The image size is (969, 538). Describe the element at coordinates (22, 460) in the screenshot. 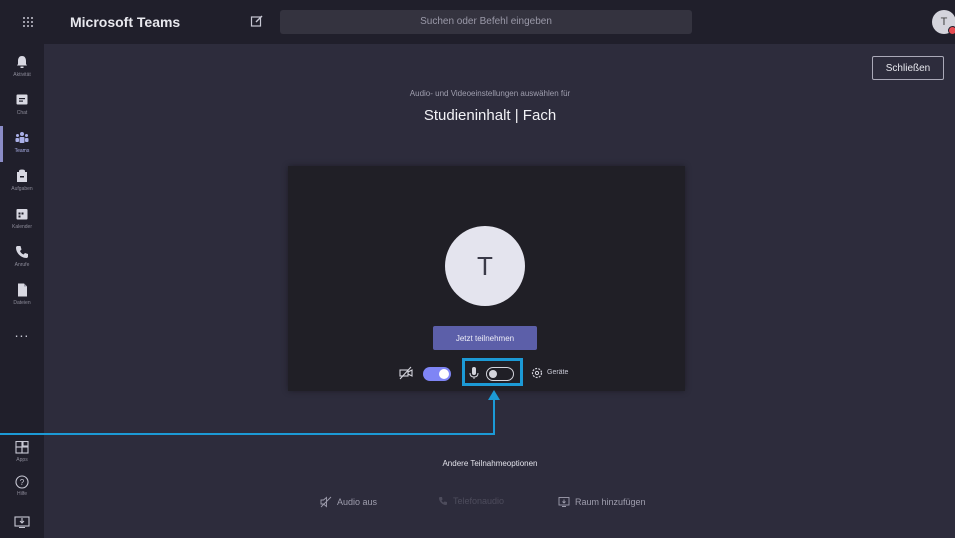

I see `rail-label-apps: Apps` at that location.